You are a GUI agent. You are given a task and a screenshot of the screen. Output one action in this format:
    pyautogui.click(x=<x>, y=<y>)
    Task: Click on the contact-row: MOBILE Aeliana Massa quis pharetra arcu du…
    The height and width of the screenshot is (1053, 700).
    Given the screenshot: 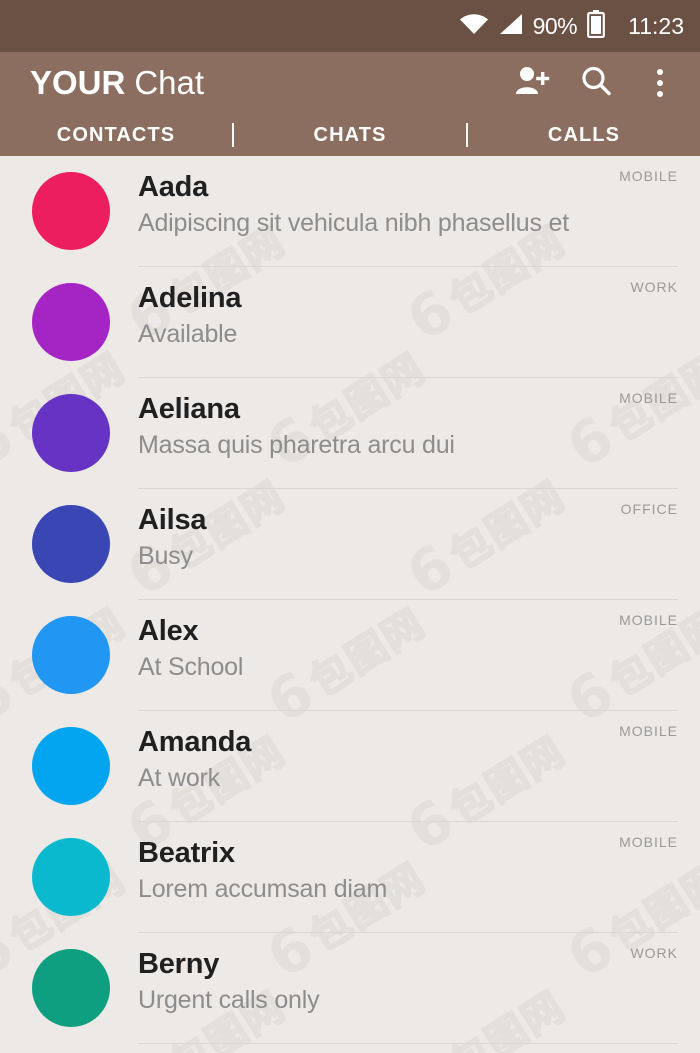 What is the action you would take?
    pyautogui.click(x=350, y=433)
    